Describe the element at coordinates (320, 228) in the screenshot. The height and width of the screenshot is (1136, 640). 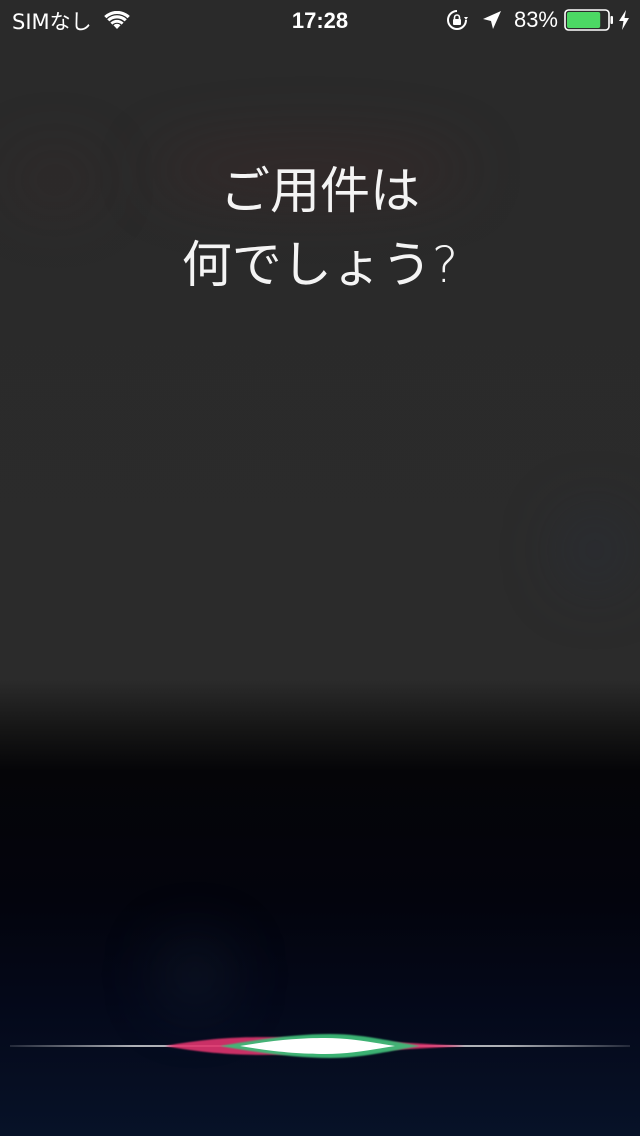
I see `siri-prompt: ご用件は 何でしょう?` at that location.